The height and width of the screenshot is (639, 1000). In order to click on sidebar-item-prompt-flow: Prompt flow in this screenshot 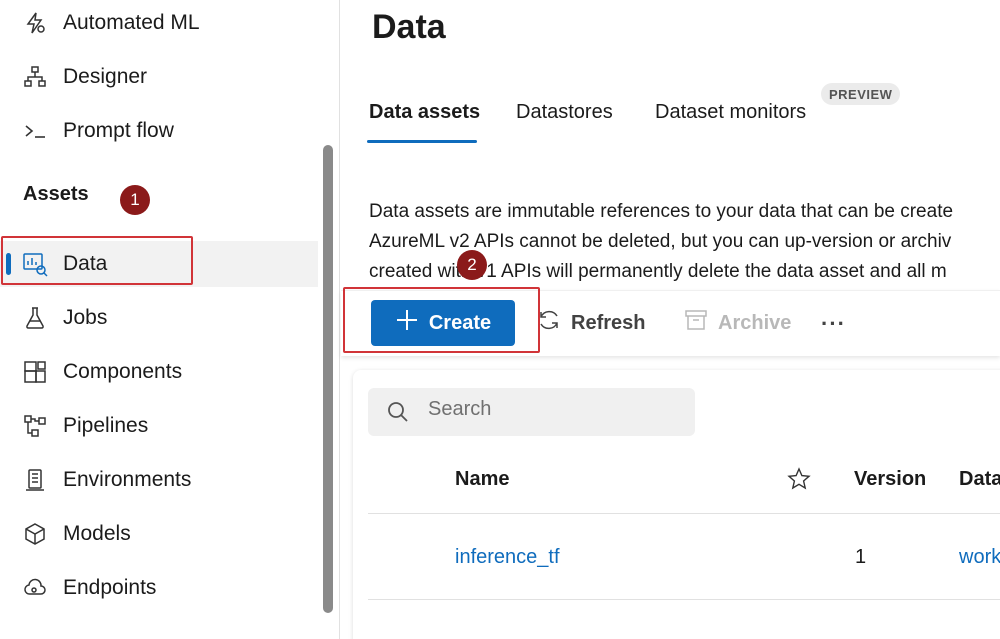, I will do `click(159, 131)`.